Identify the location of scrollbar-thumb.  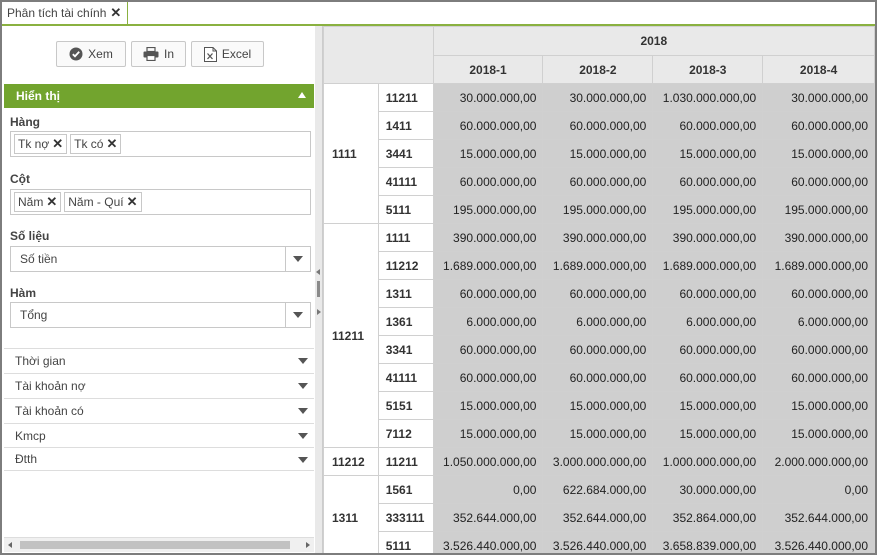
(155, 545).